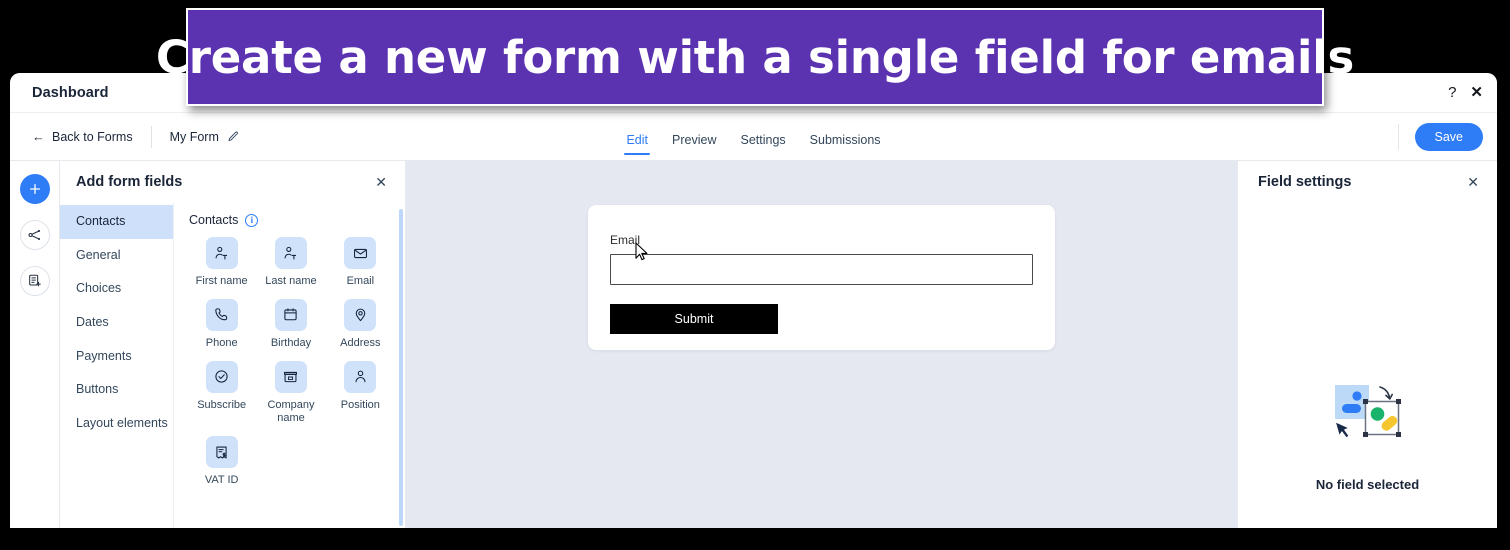 This screenshot has width=1510, height=550. What do you see at coordinates (70, 92) in the screenshot?
I see `window-title: Dashboard` at bounding box center [70, 92].